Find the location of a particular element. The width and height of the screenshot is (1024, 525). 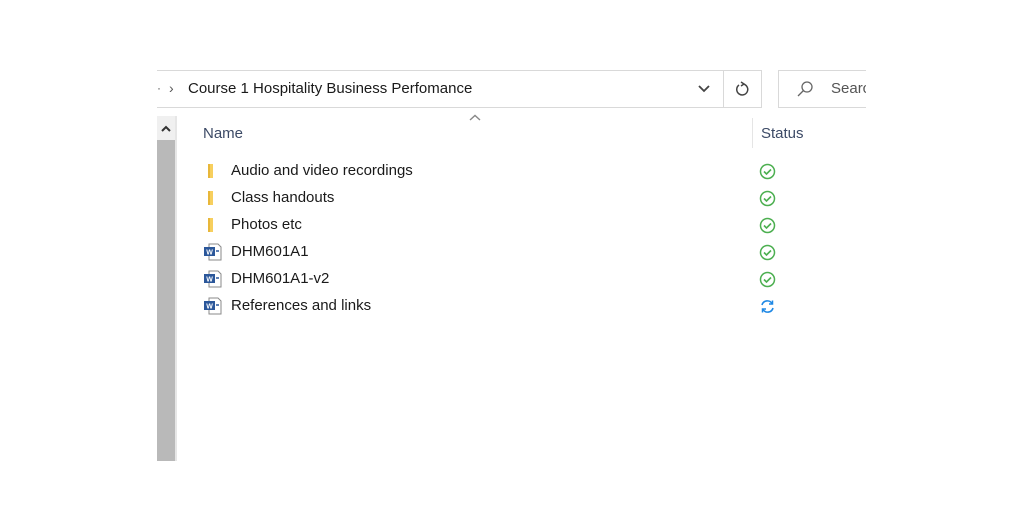

search-icon is located at coordinates (805, 89).